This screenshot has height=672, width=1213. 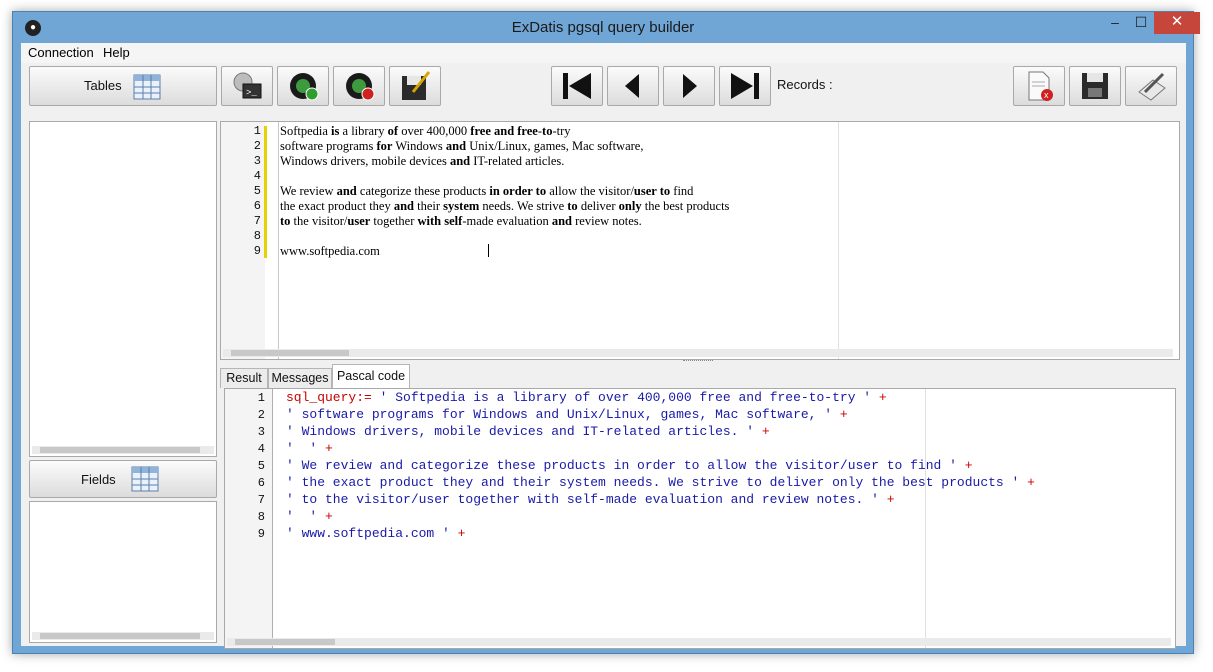 I want to click on editor-line-number: 7, so click(x=257, y=221).